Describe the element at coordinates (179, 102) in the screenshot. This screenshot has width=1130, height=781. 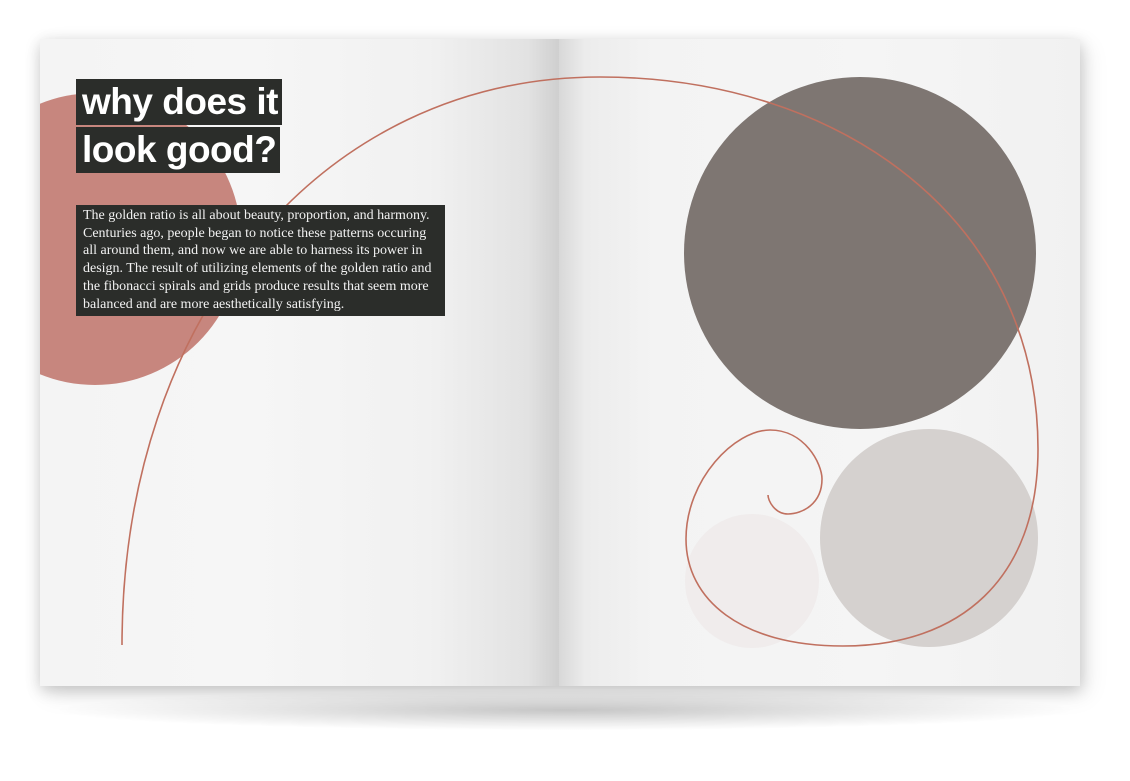
I see `headline-line-1: why does it` at that location.